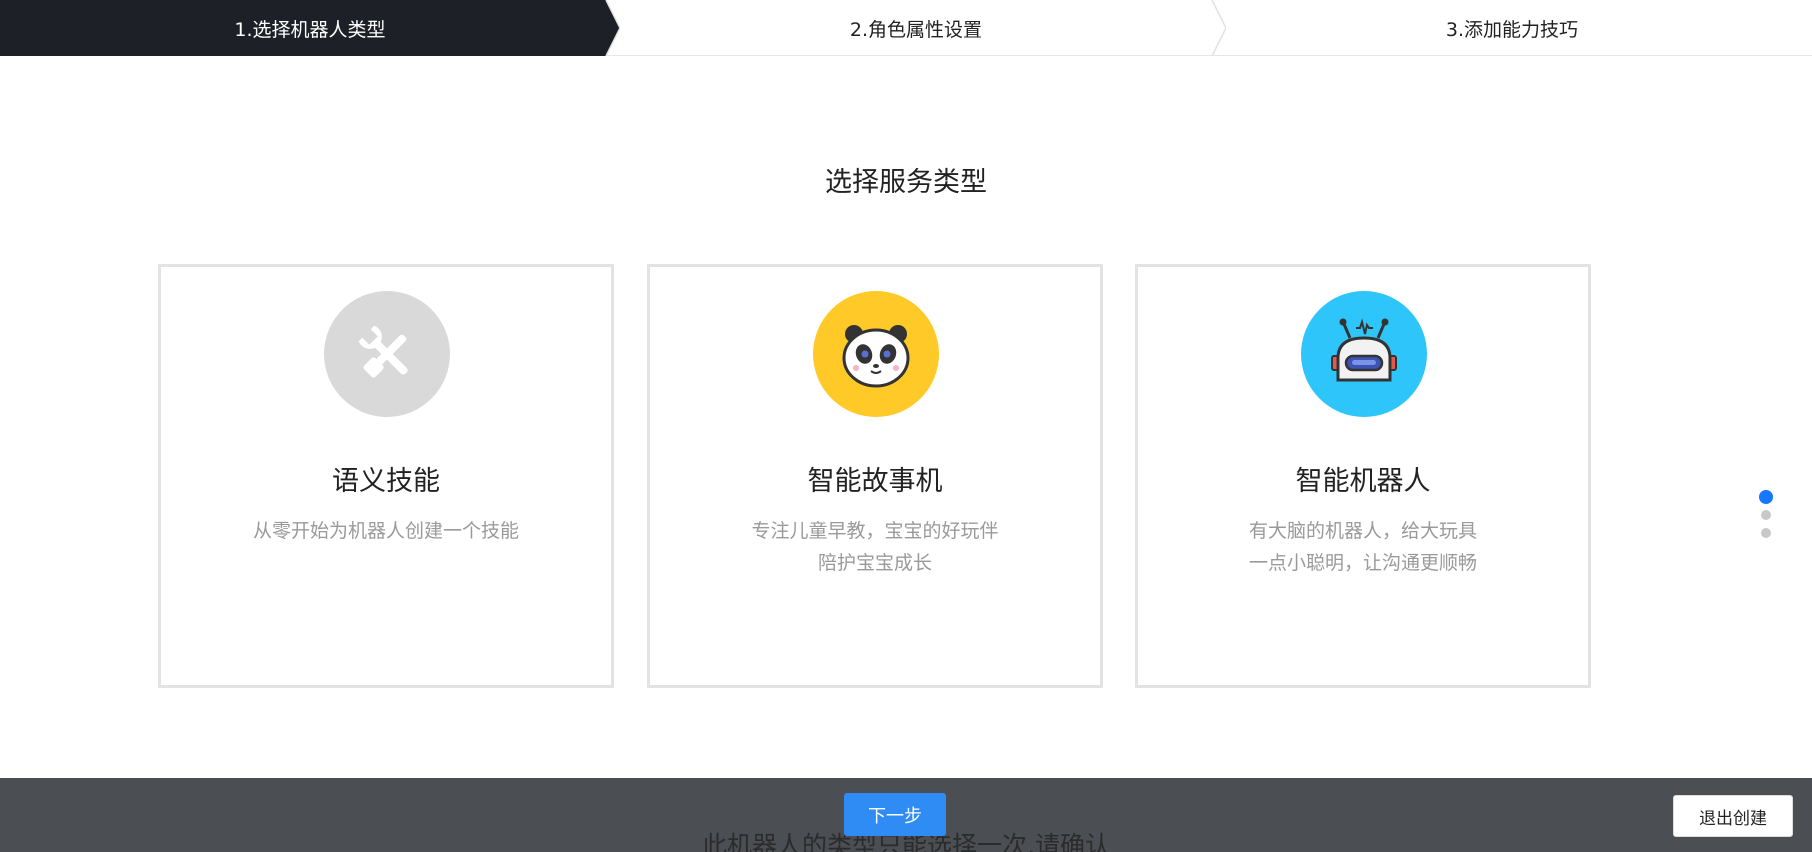  I want to click on step-2-tab: 2.角色属性设置, so click(916, 28).